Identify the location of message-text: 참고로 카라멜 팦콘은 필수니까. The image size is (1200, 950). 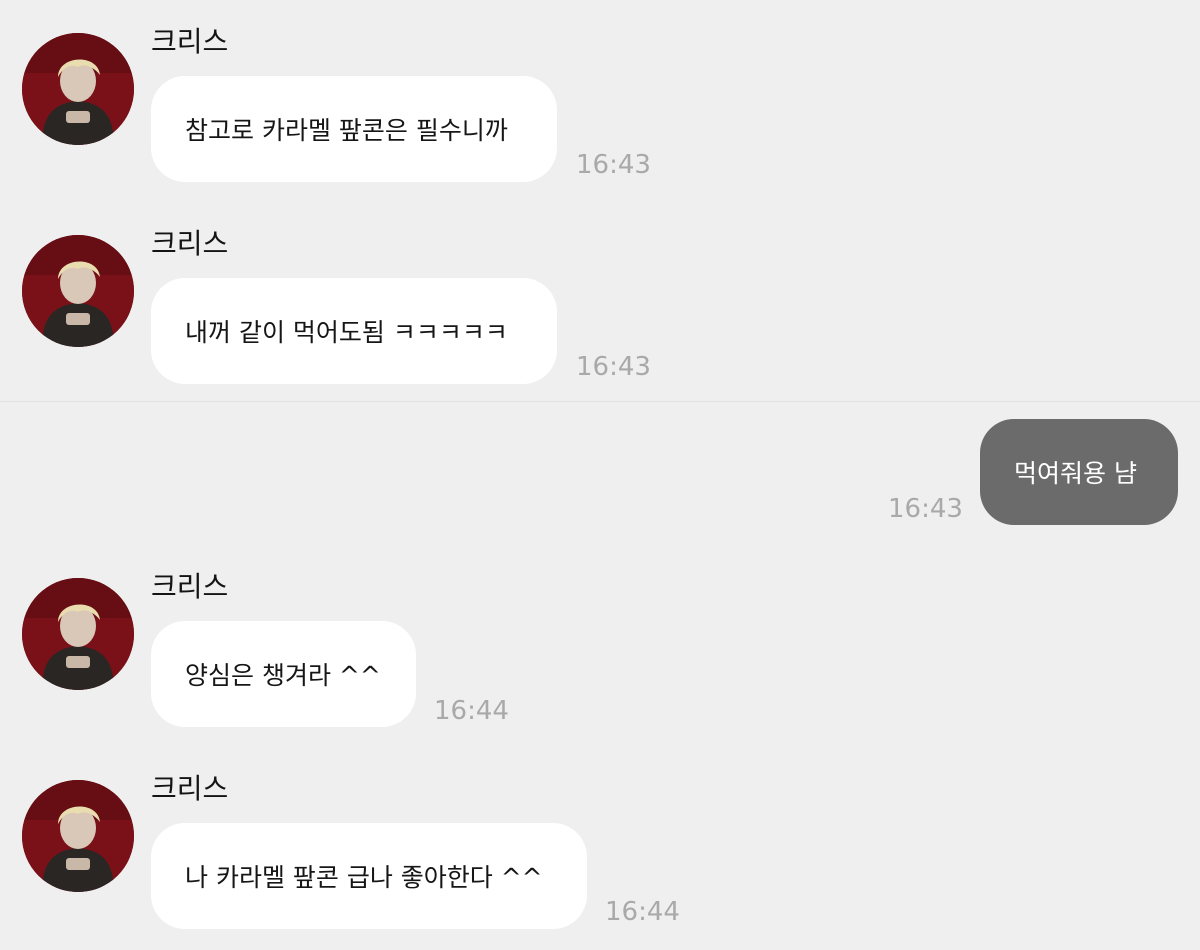
(346, 130).